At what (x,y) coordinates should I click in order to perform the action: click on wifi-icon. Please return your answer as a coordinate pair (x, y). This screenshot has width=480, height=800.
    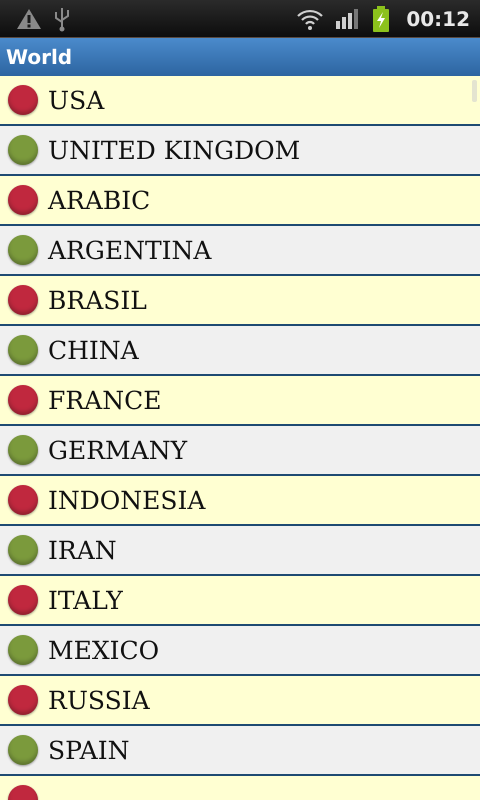
    Looking at the image, I should click on (310, 19).